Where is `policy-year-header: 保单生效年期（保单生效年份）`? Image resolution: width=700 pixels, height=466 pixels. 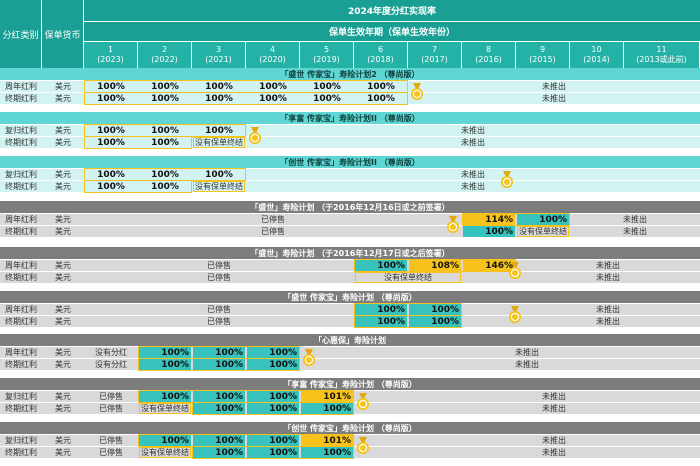
policy-year-header: 保单生效年期（保单生效年份） is located at coordinates (392, 32).